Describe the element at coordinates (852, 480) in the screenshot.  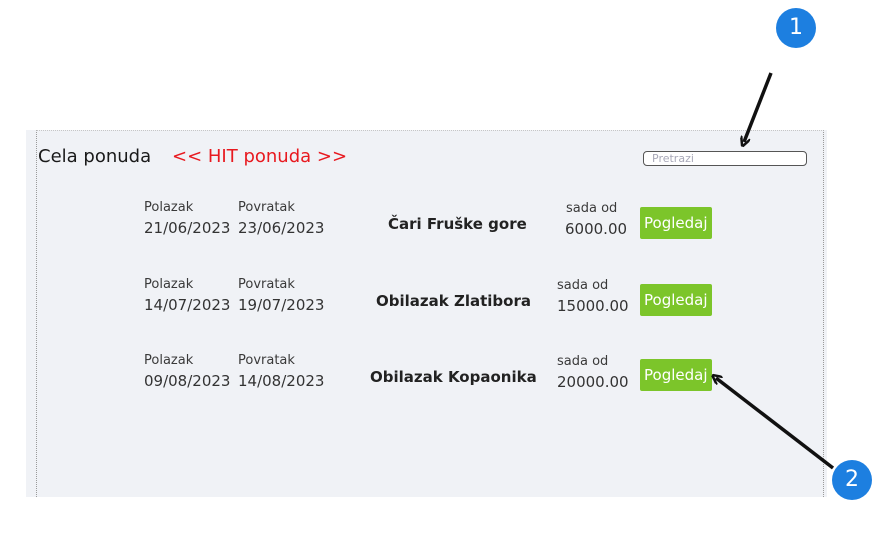
I see `annotation-badge-2: 2` at that location.